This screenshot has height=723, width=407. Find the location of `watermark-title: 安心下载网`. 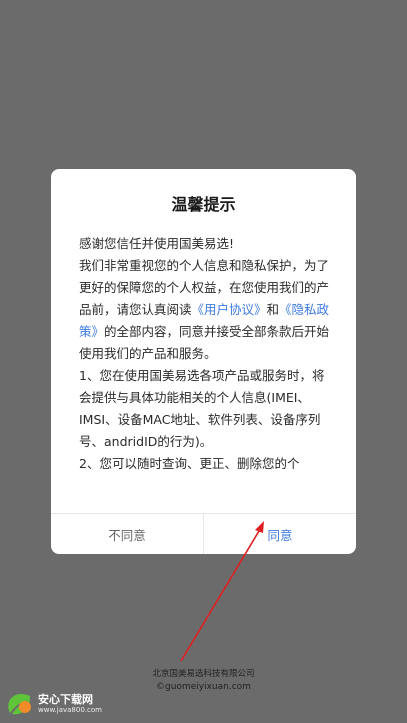

watermark-title: 安心下载网 is located at coordinates (65, 699).